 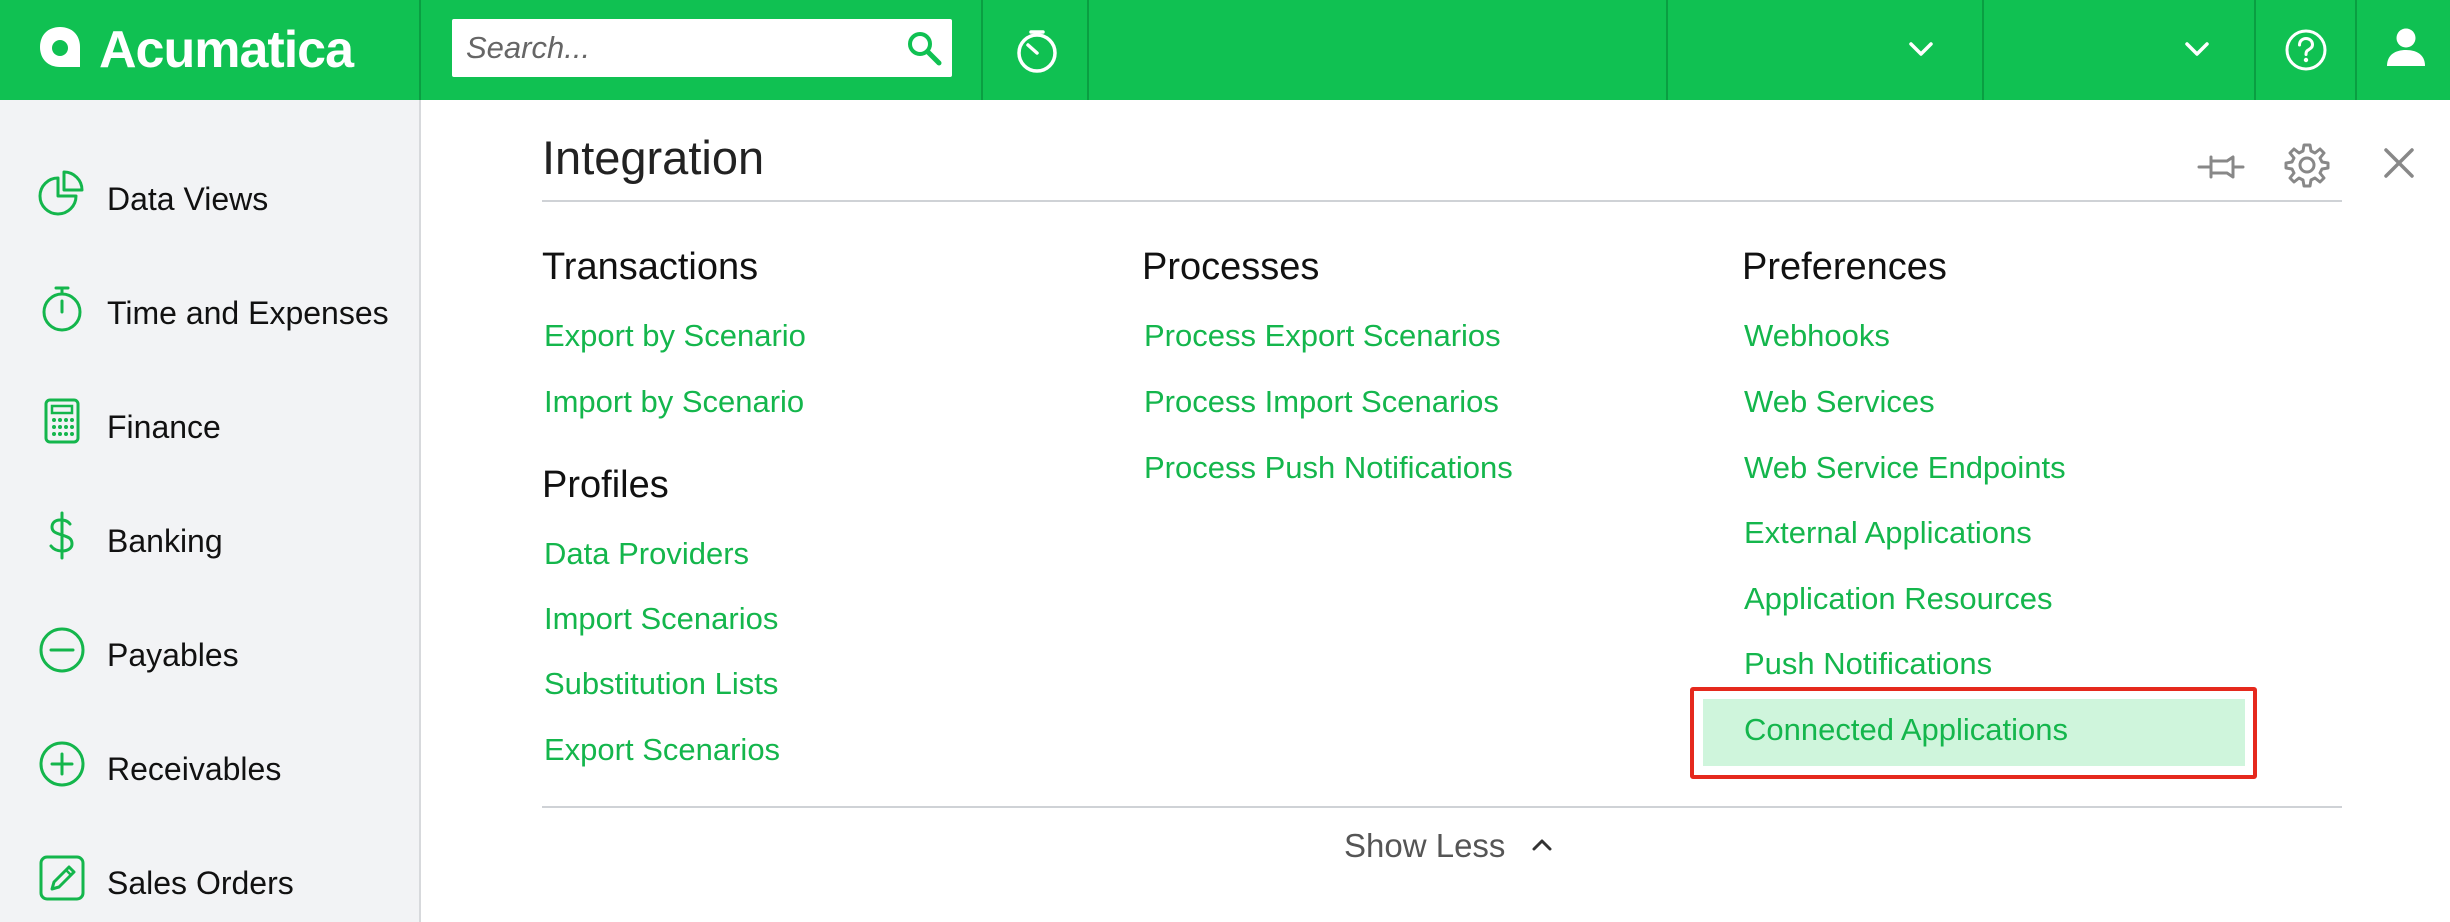 I want to click on sidebar-item-label: Receivables, so click(x=194, y=769).